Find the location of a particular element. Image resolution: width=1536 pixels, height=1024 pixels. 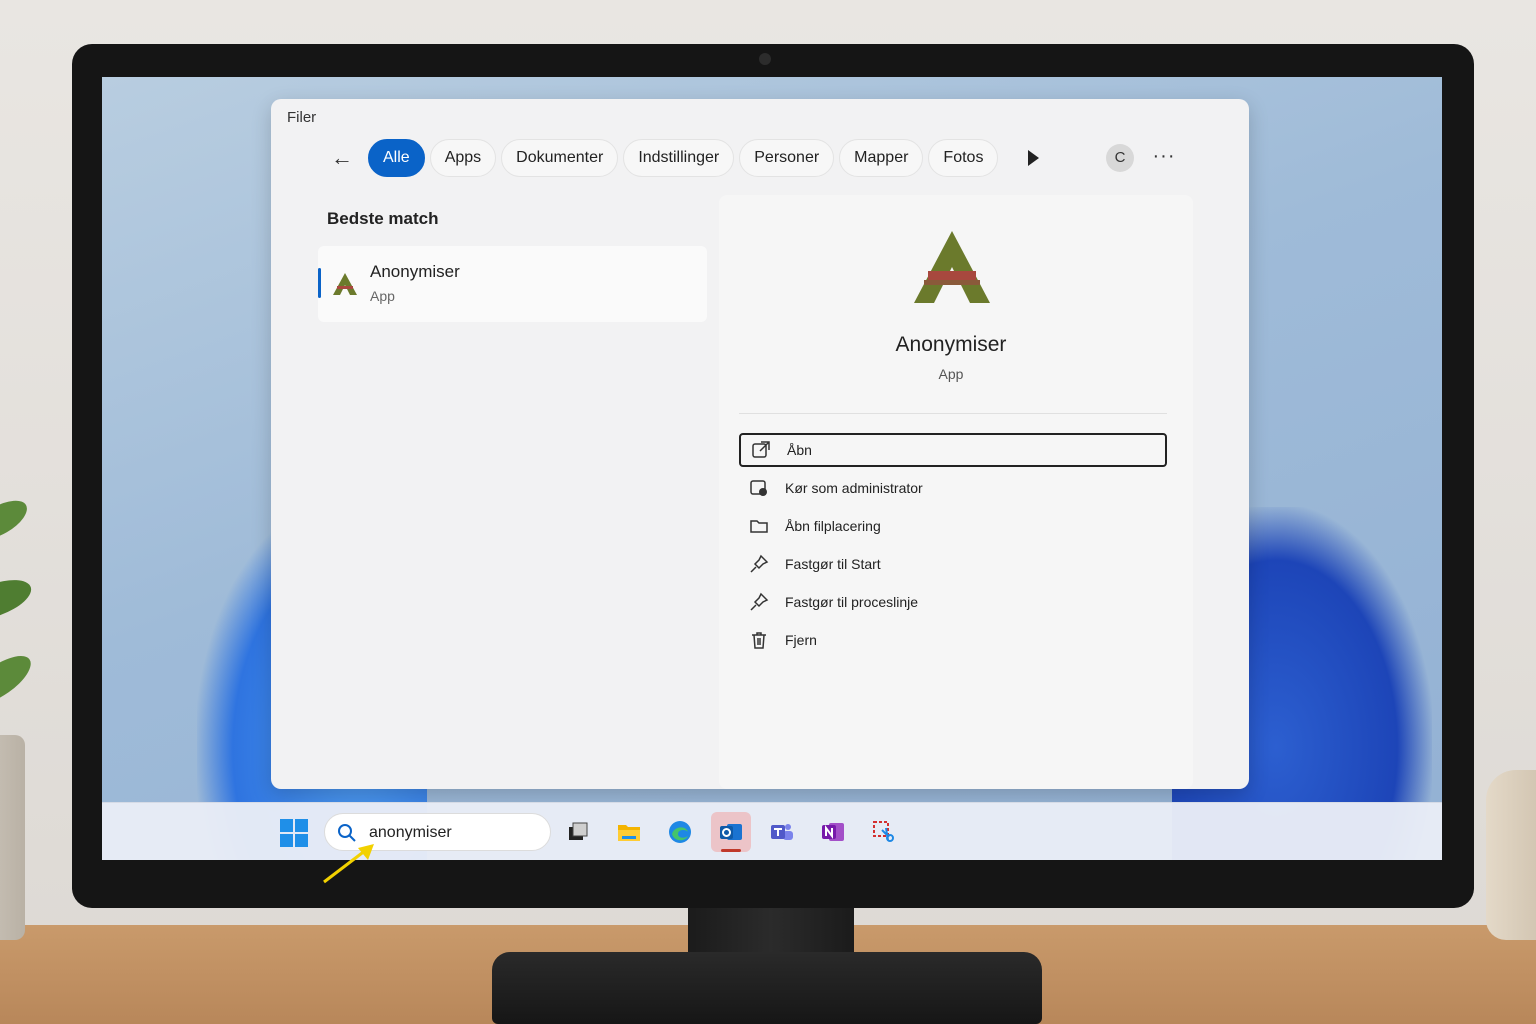

folder-icon is located at coordinates (759, 526).